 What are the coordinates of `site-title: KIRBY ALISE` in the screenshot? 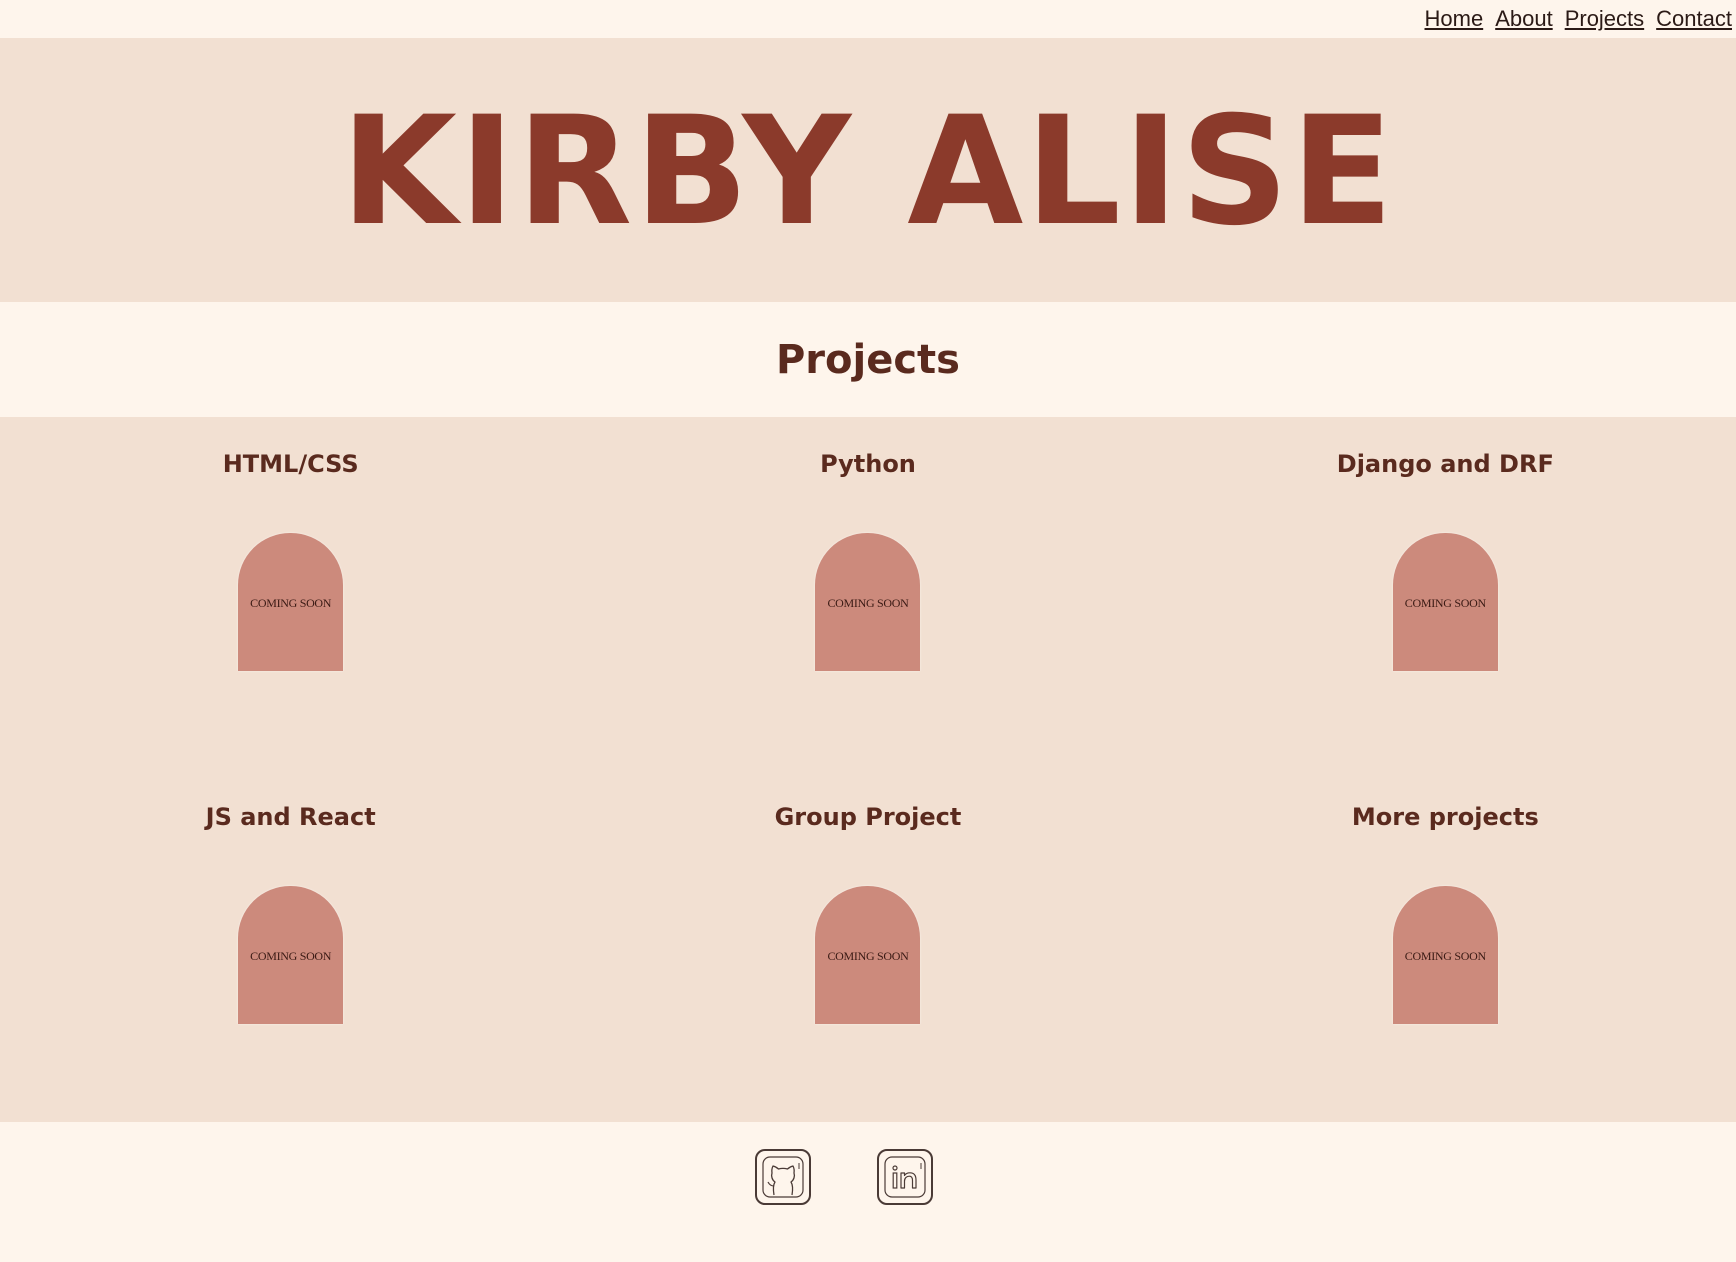 It's located at (868, 172).